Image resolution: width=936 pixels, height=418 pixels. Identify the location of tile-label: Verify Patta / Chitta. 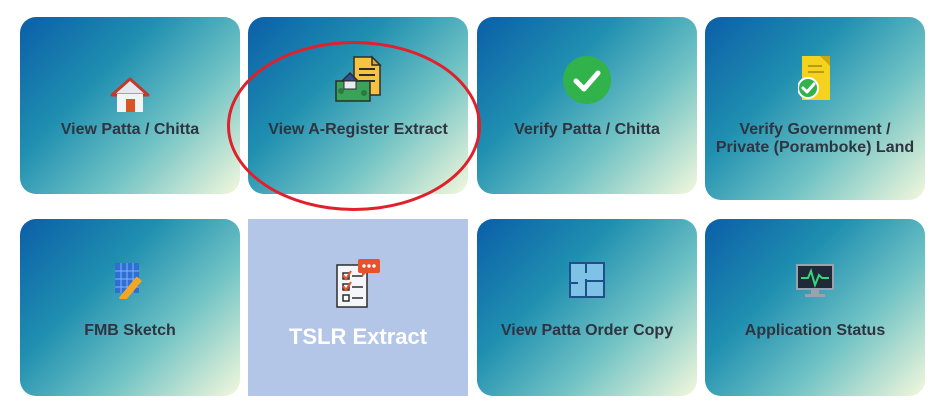
(587, 129).